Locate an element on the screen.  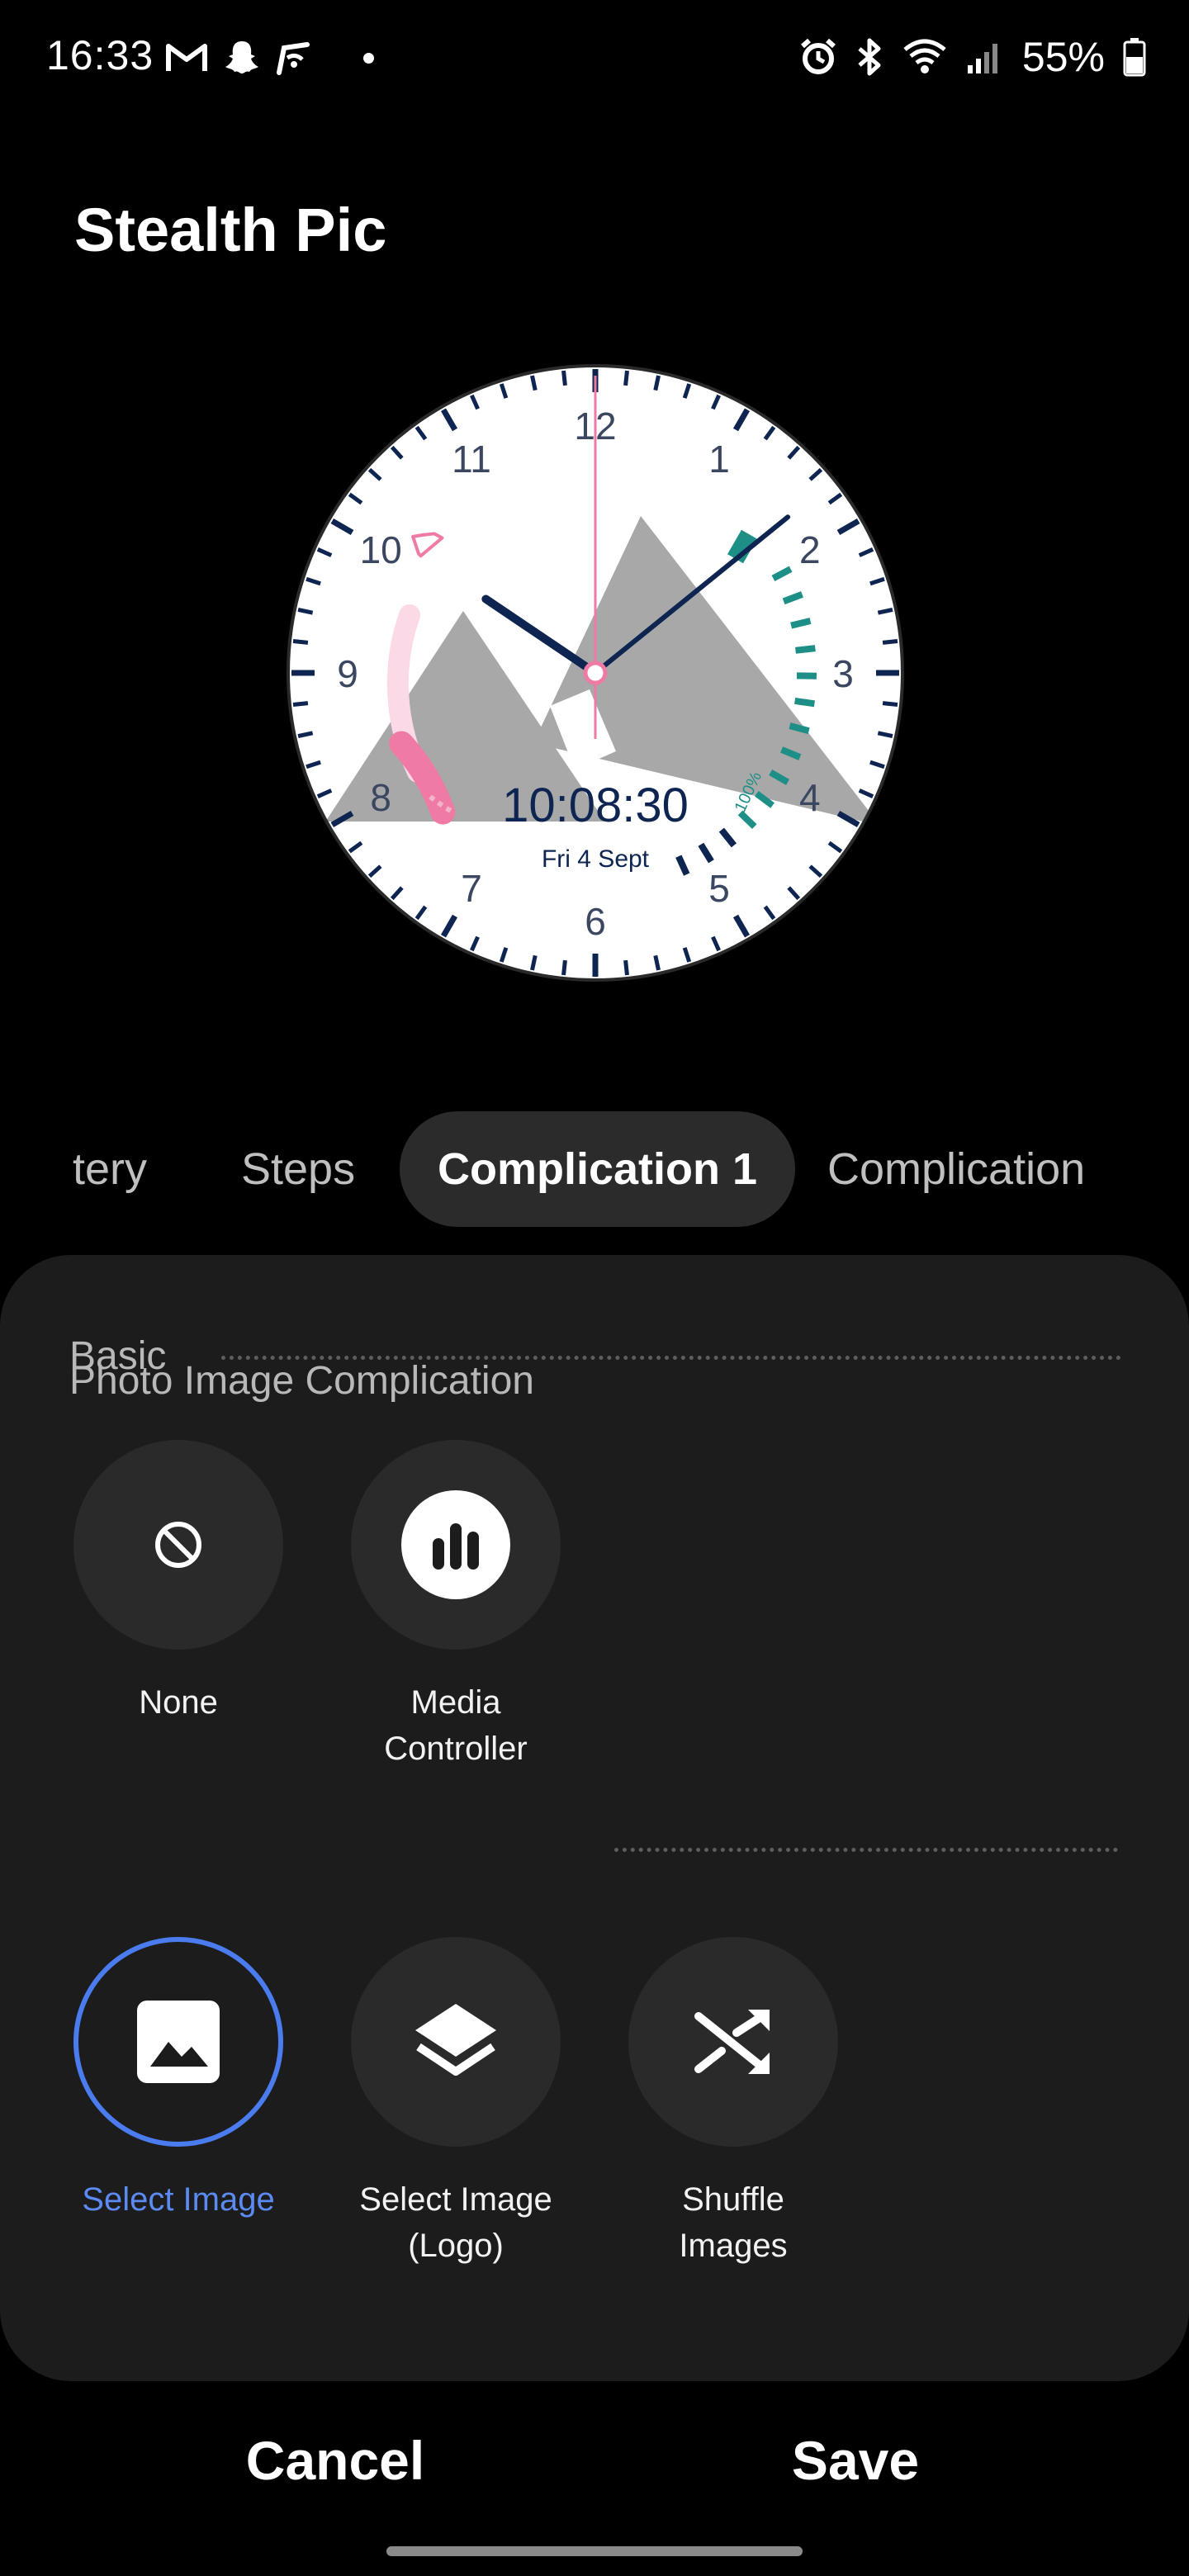
hour-number: 11 is located at coordinates (471, 459).